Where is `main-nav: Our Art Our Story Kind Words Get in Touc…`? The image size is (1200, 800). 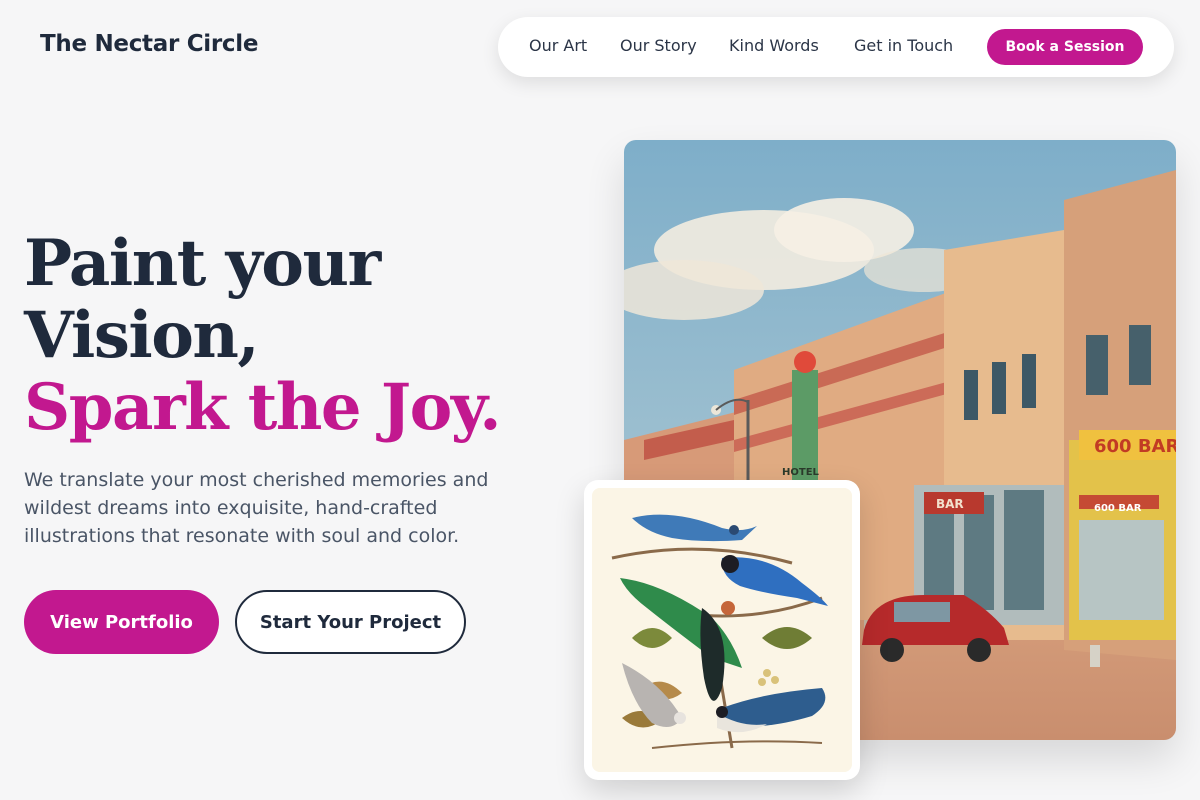 main-nav: Our Art Our Story Kind Words Get in Touc… is located at coordinates (836, 47).